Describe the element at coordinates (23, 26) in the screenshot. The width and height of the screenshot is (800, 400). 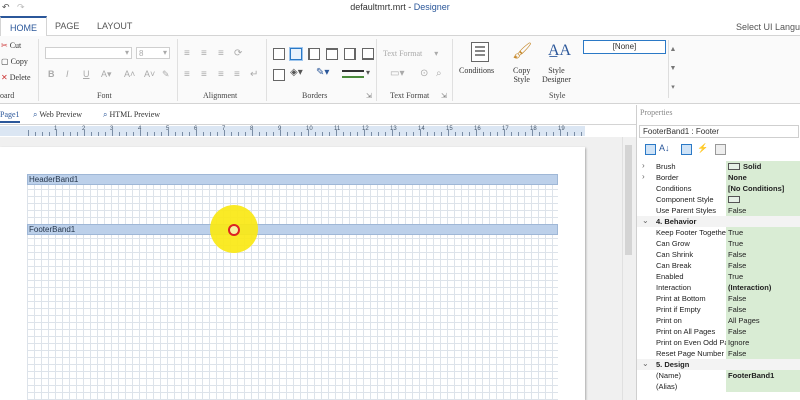
I see `tab-home: HOME` at that location.